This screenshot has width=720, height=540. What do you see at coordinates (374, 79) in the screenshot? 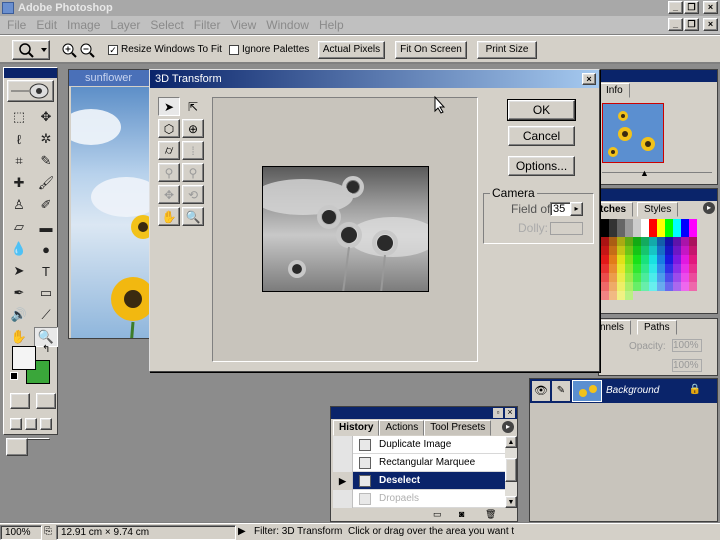
I see `dialog-title: 3D Transform` at bounding box center [374, 79].